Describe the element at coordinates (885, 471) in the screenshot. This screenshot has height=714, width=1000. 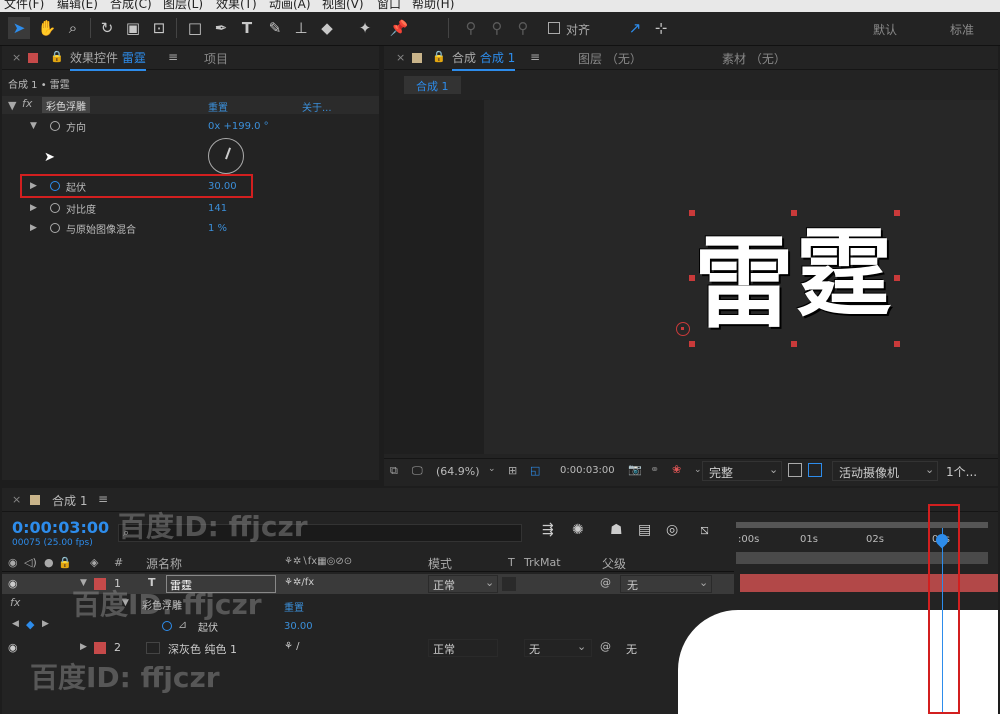
I see `camera-dropdown: 活动摄像机 ⌄` at that location.